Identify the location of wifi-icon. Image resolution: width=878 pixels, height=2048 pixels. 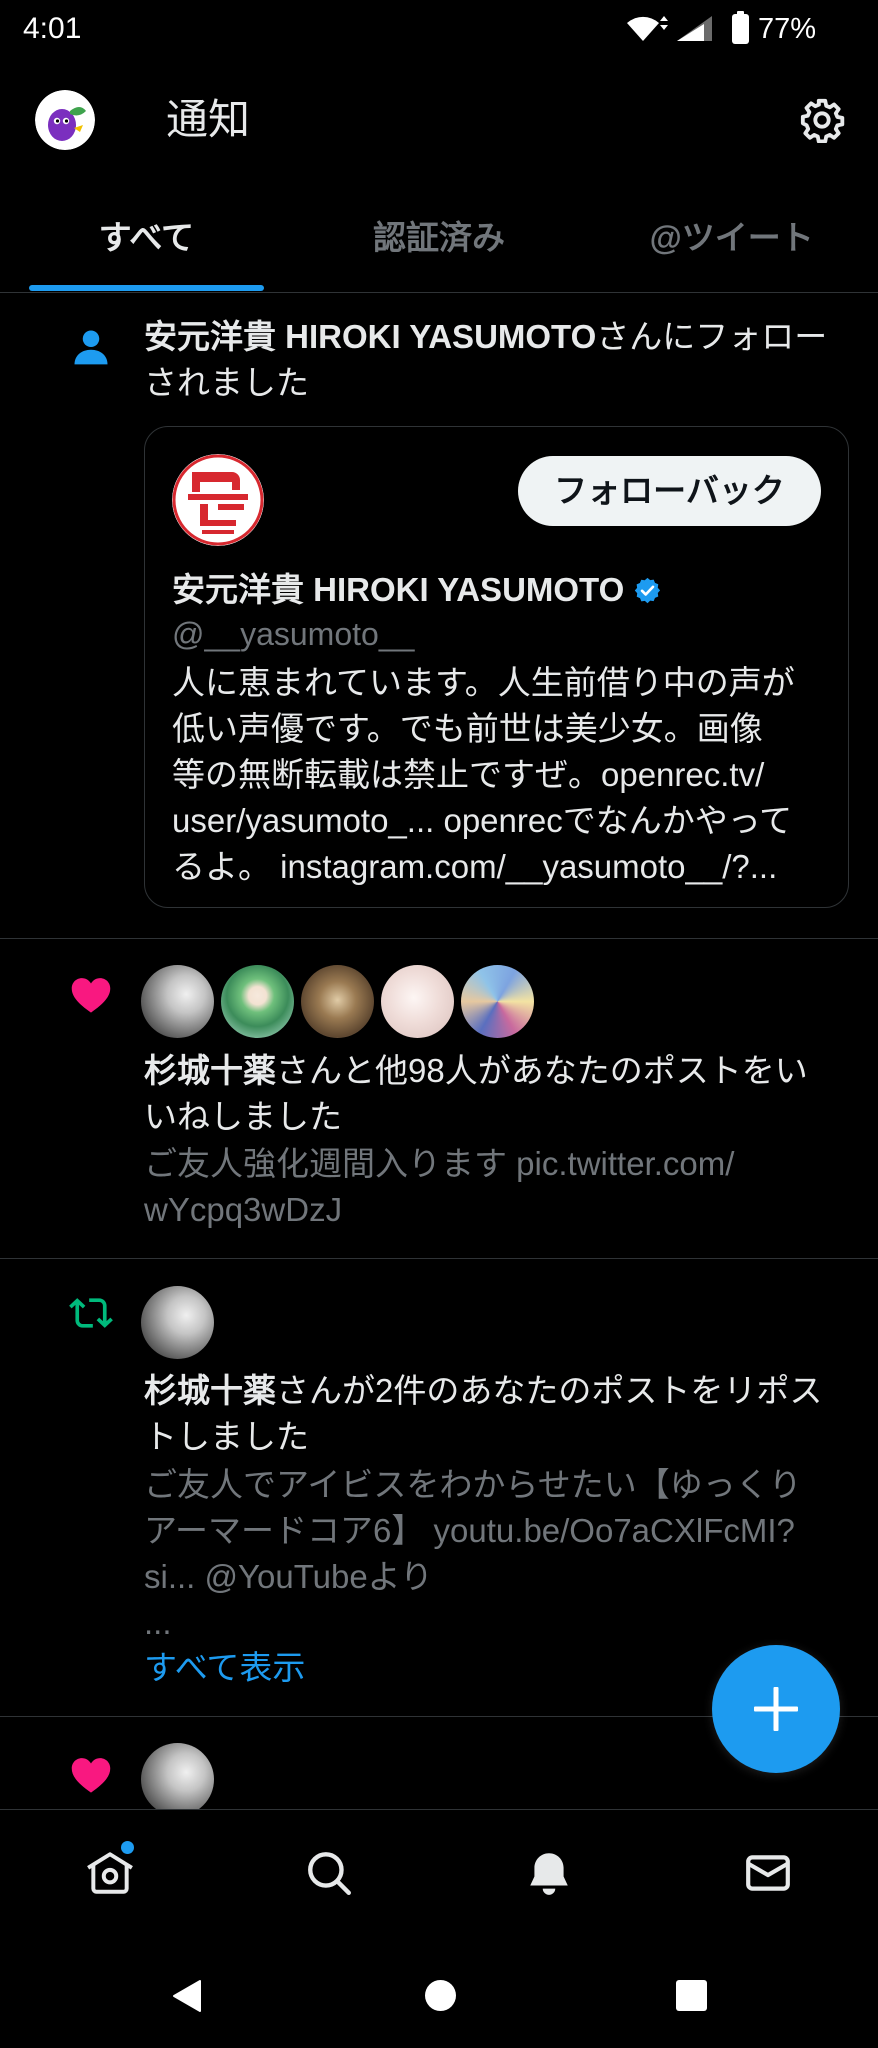
(648, 28).